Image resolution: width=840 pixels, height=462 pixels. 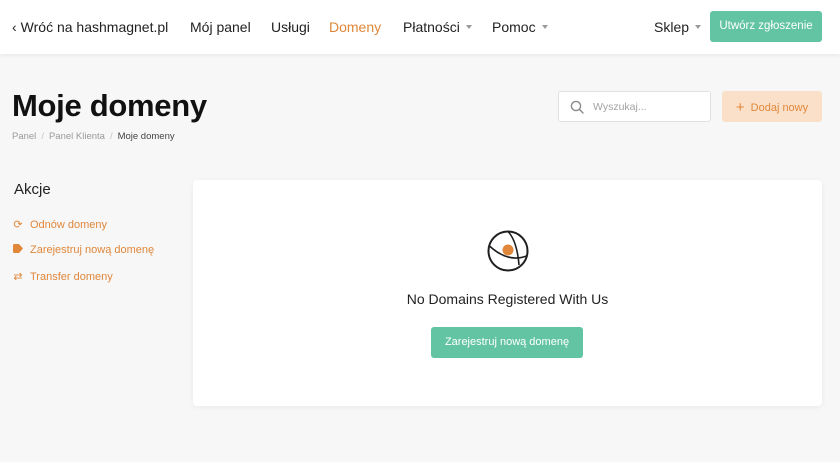 What do you see at coordinates (18, 277) in the screenshot?
I see `exchange-icon: ⇄` at bounding box center [18, 277].